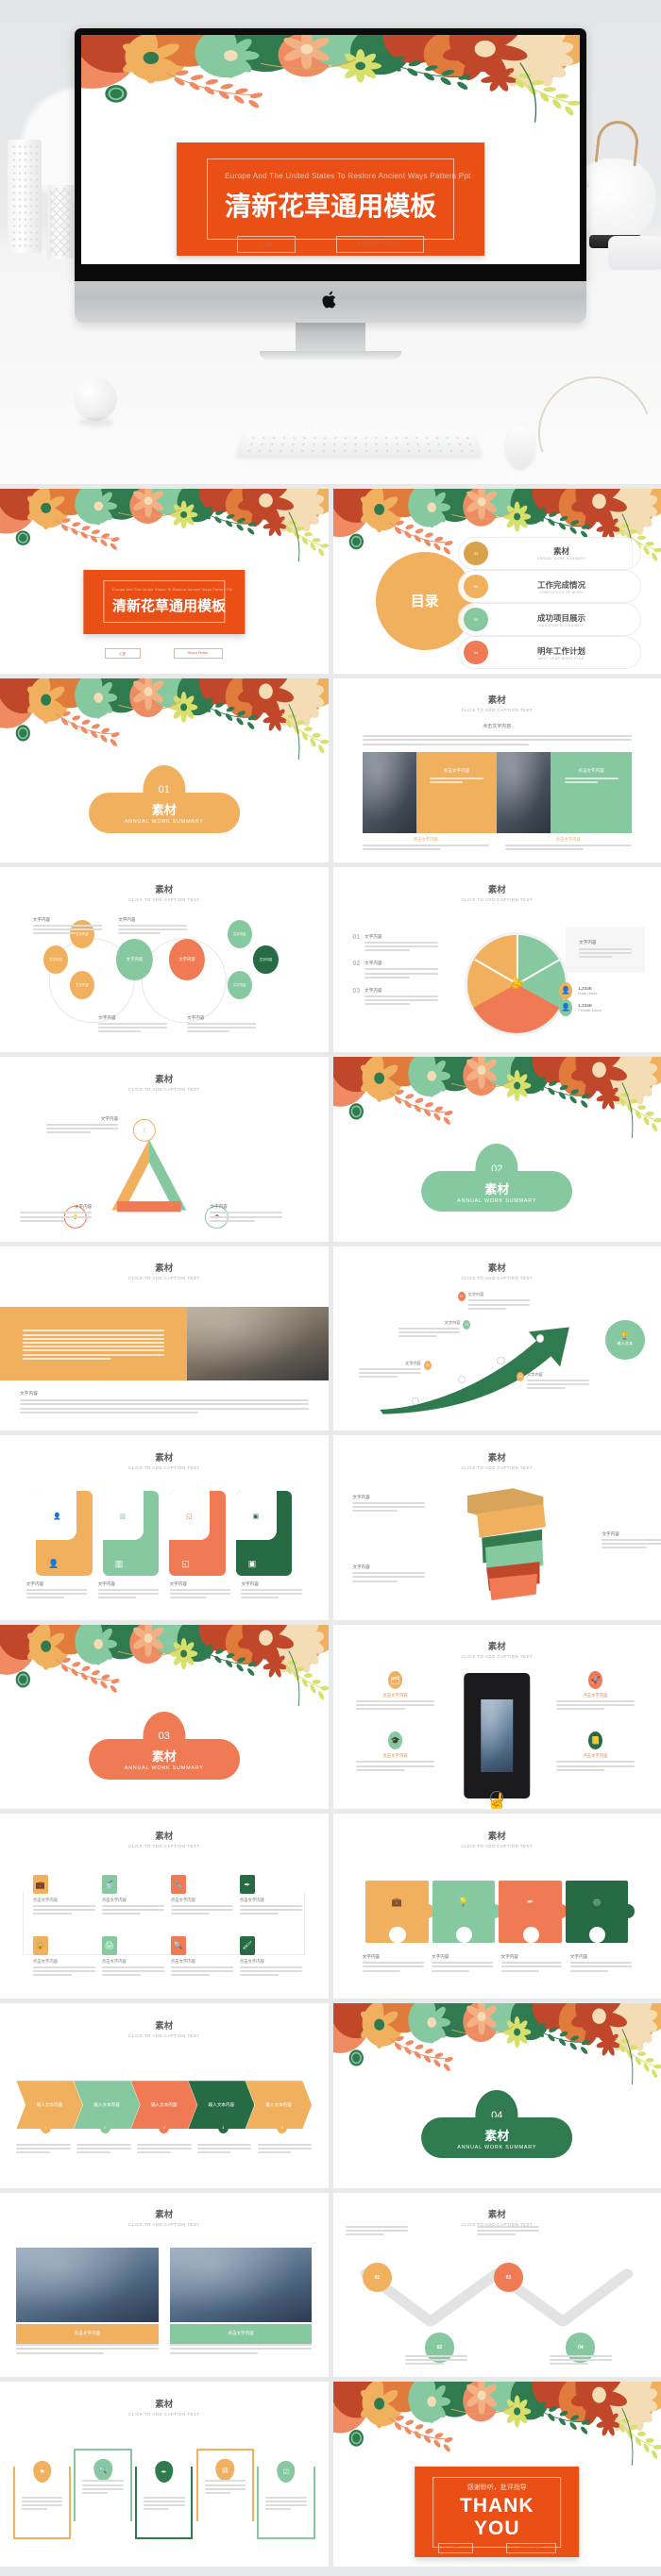 This screenshot has width=661, height=2576. What do you see at coordinates (524, 792) in the screenshot?
I see `photo-placeholder` at bounding box center [524, 792].